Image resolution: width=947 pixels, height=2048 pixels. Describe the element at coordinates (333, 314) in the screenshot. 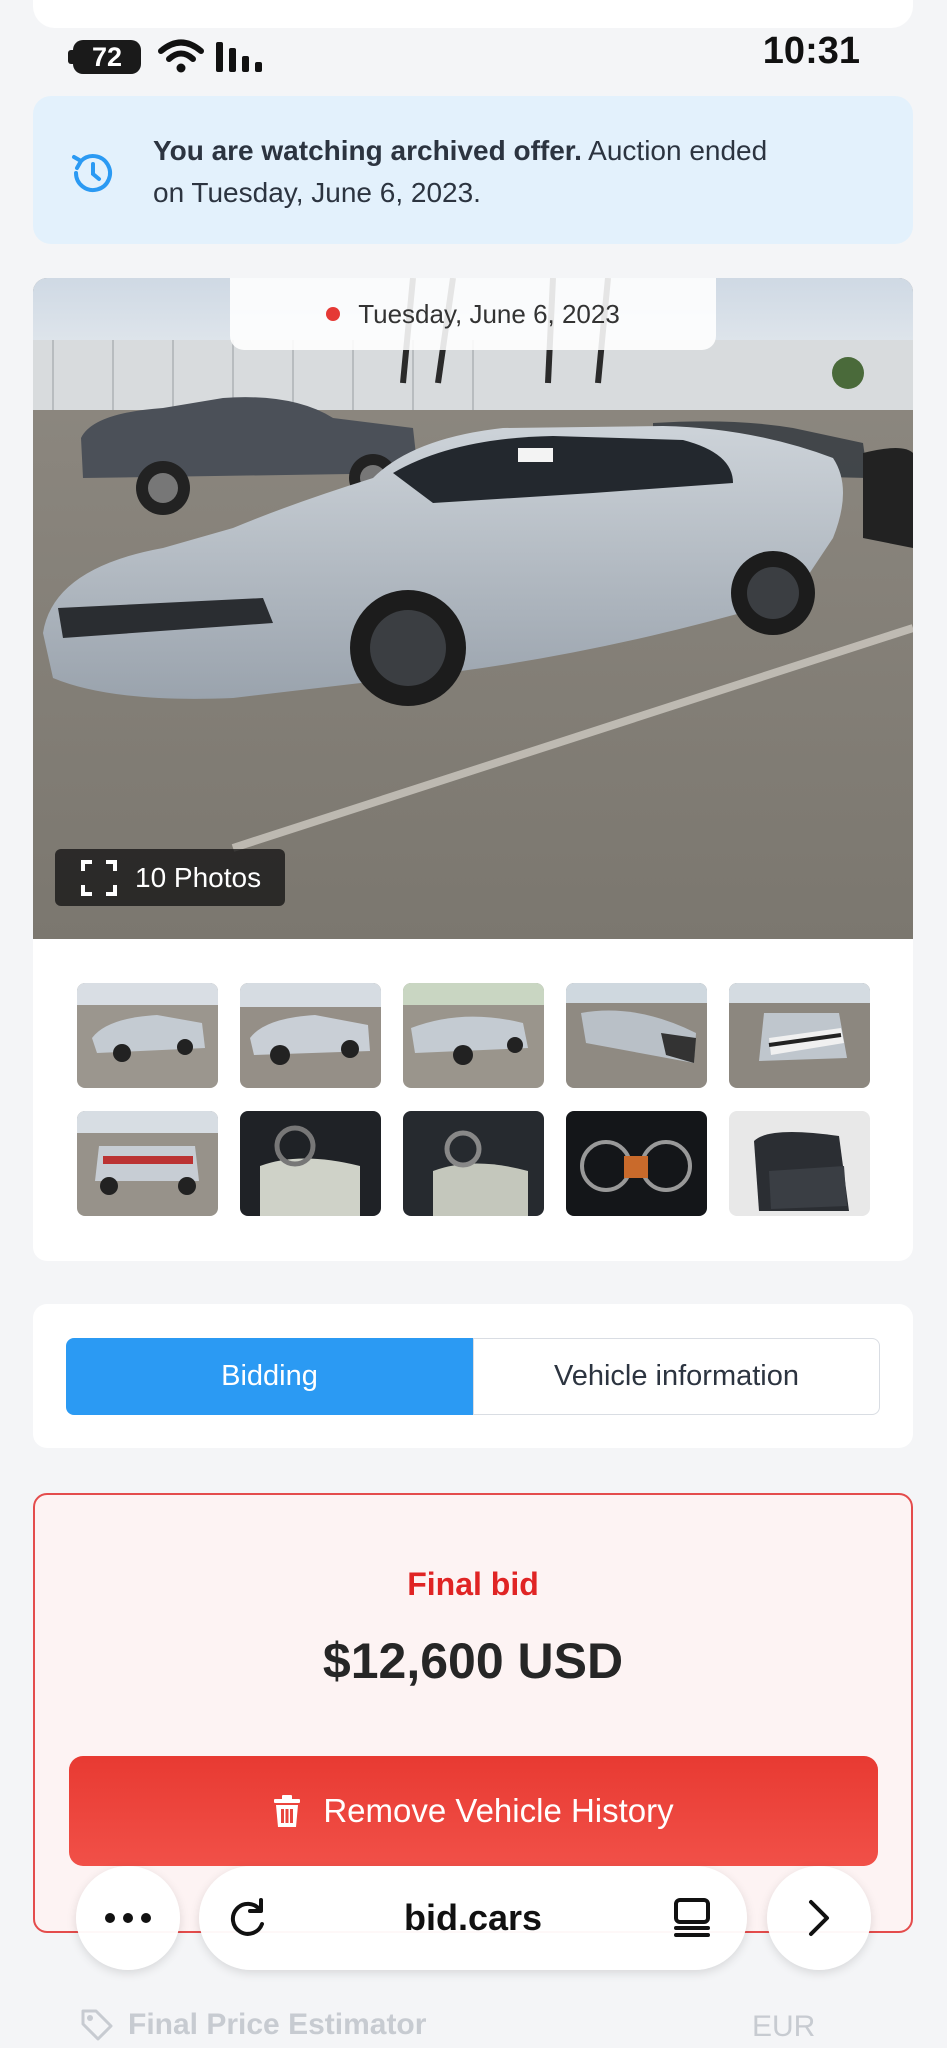

I see `status-dot` at that location.